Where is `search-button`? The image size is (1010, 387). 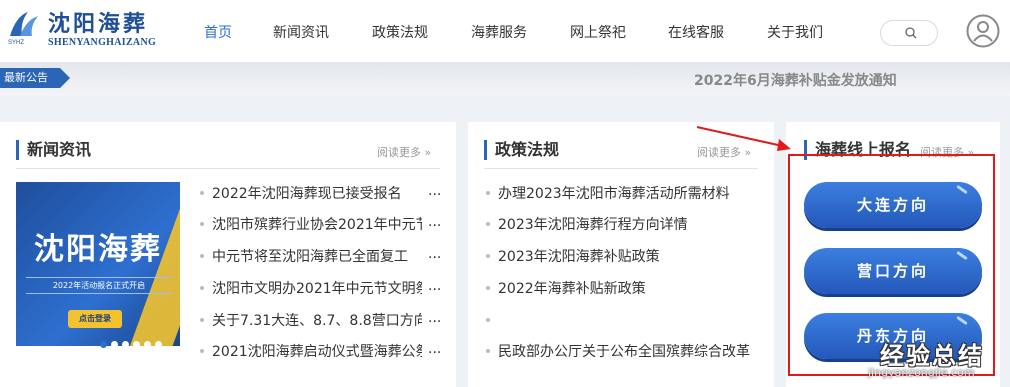 search-button is located at coordinates (909, 33).